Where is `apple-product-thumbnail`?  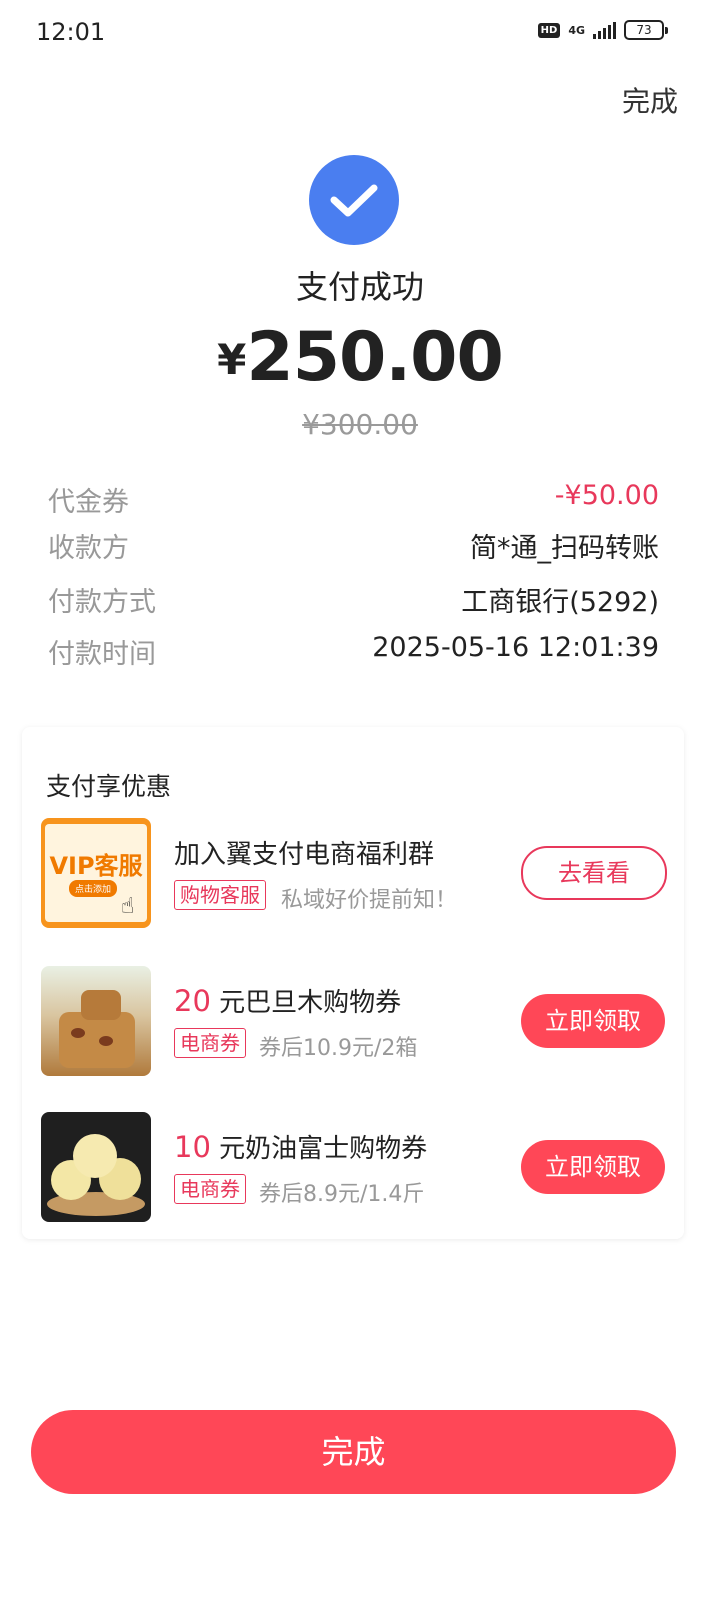
apple-product-thumbnail is located at coordinates (96, 1167).